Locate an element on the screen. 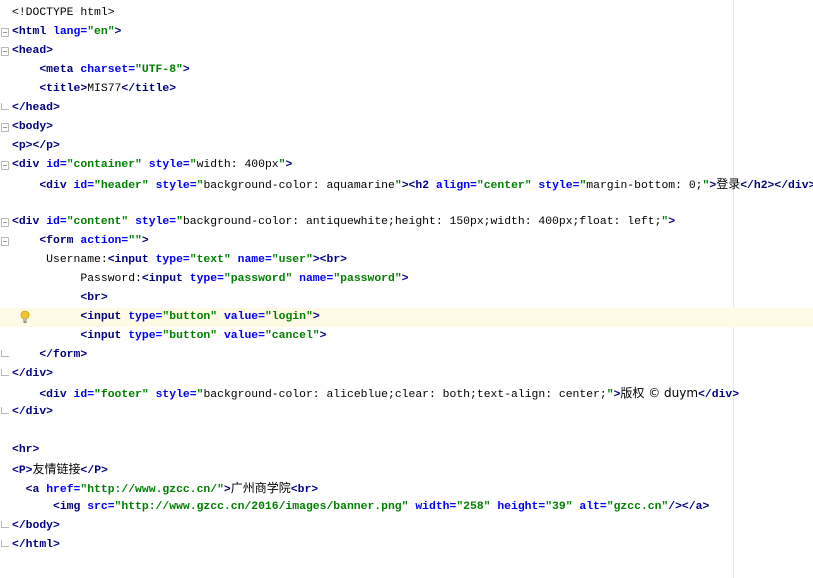  code-text: <a href="http://www.gzcc.cn/">广州商学院<br> is located at coordinates (165, 489).